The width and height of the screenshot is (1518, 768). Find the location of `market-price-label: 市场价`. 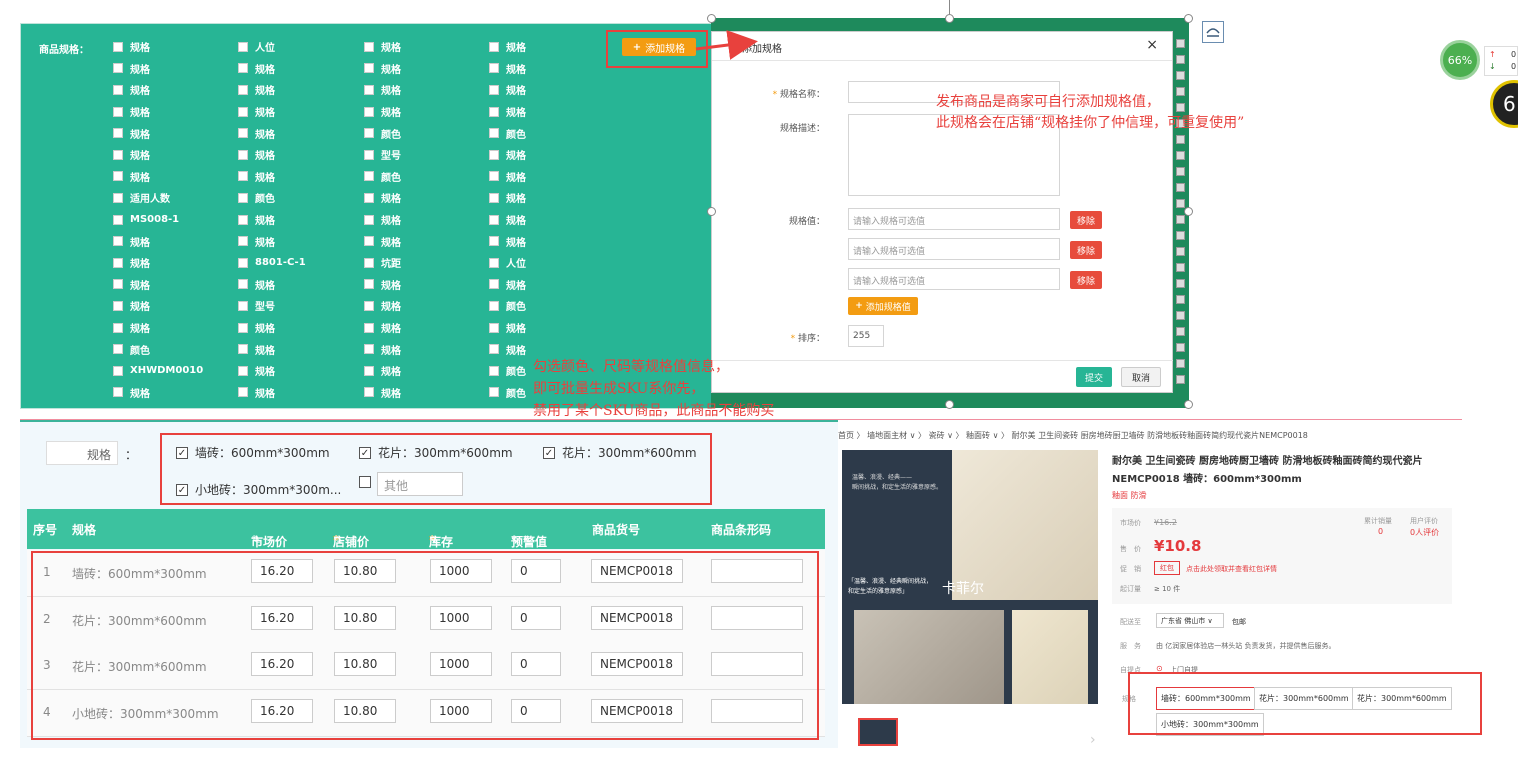

market-price-label: 市场价 is located at coordinates (1130, 523).